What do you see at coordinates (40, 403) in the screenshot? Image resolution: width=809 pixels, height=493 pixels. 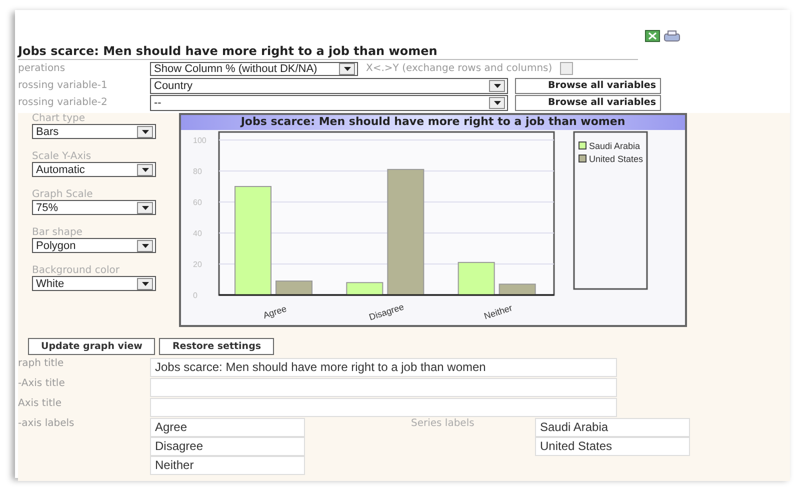 I see `field-label: Axis title` at bounding box center [40, 403].